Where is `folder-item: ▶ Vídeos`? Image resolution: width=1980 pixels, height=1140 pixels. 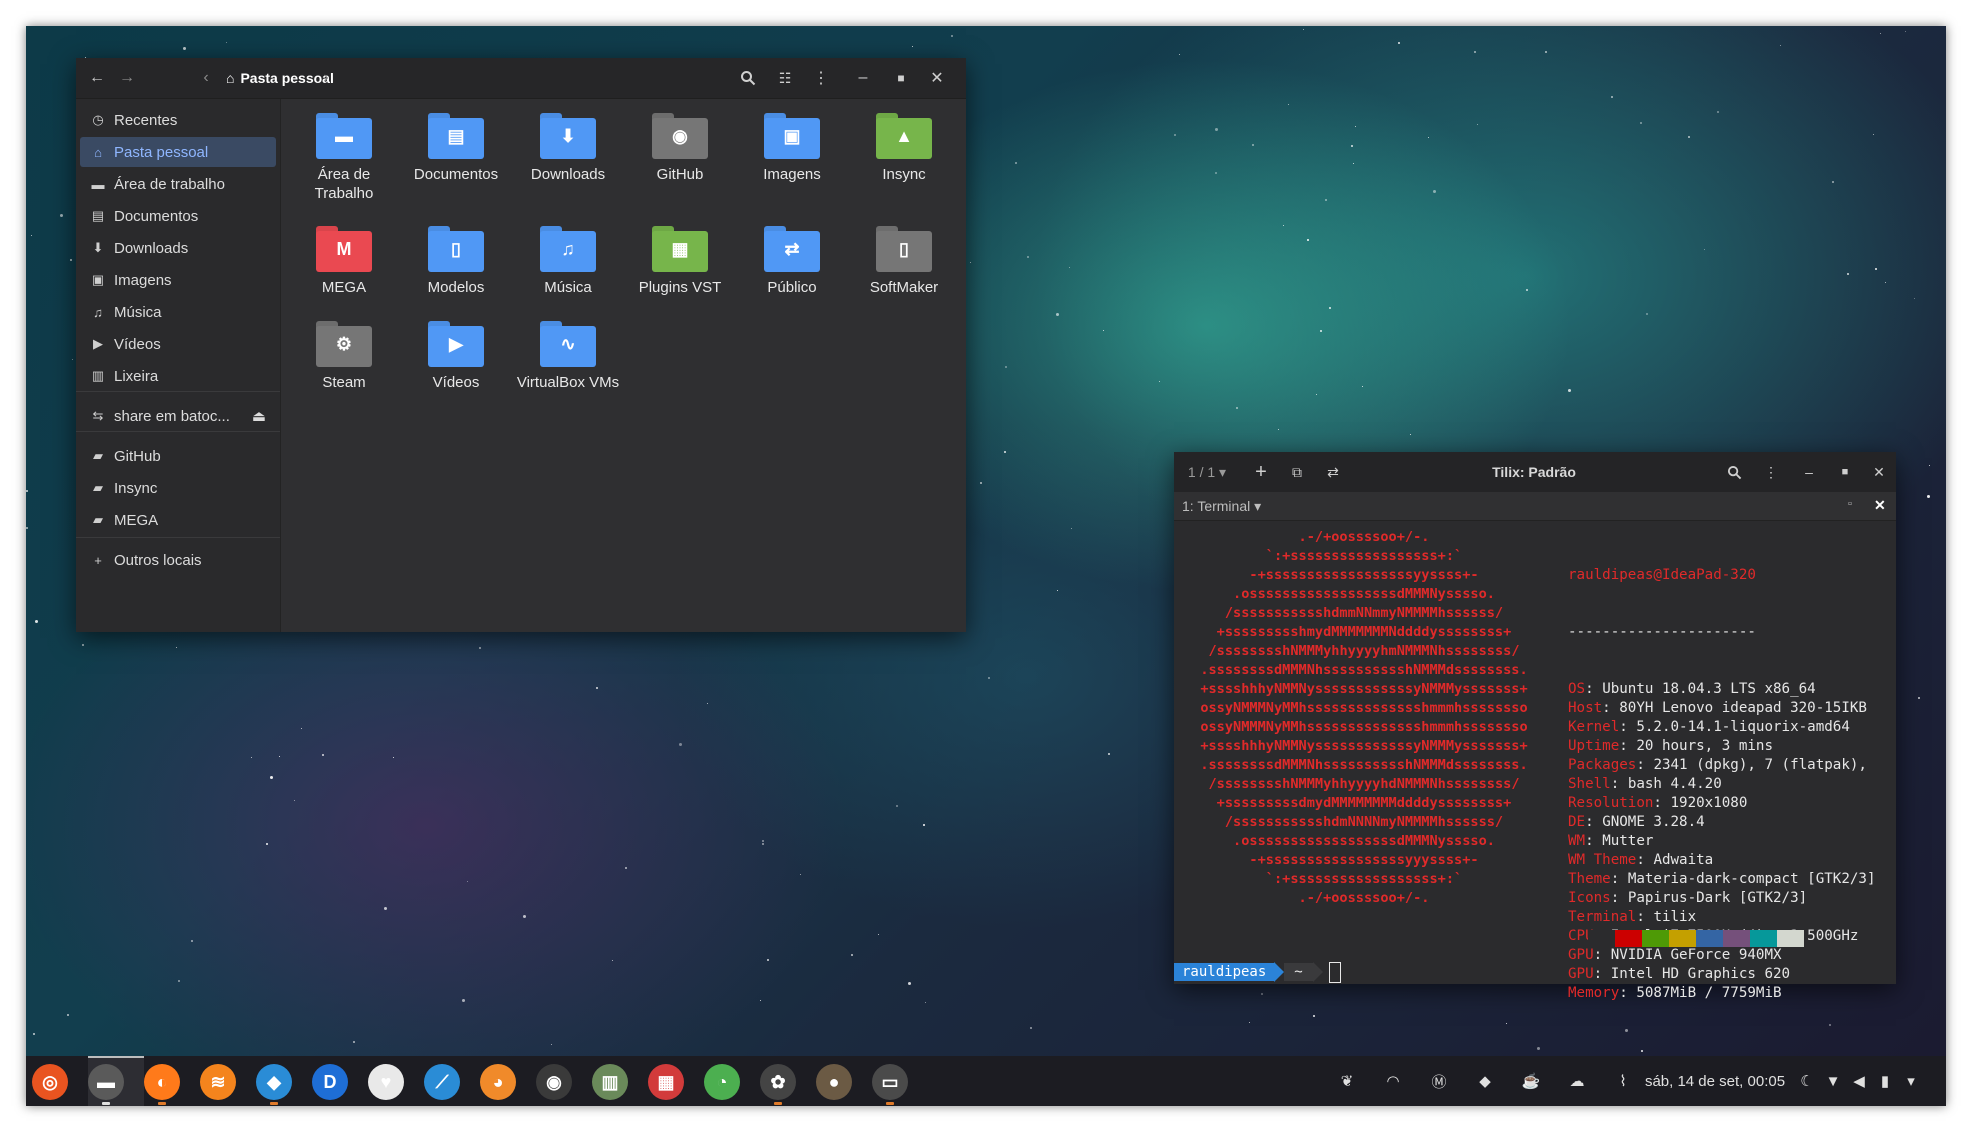
folder-item: ▶ Vídeos is located at coordinates (456, 356).